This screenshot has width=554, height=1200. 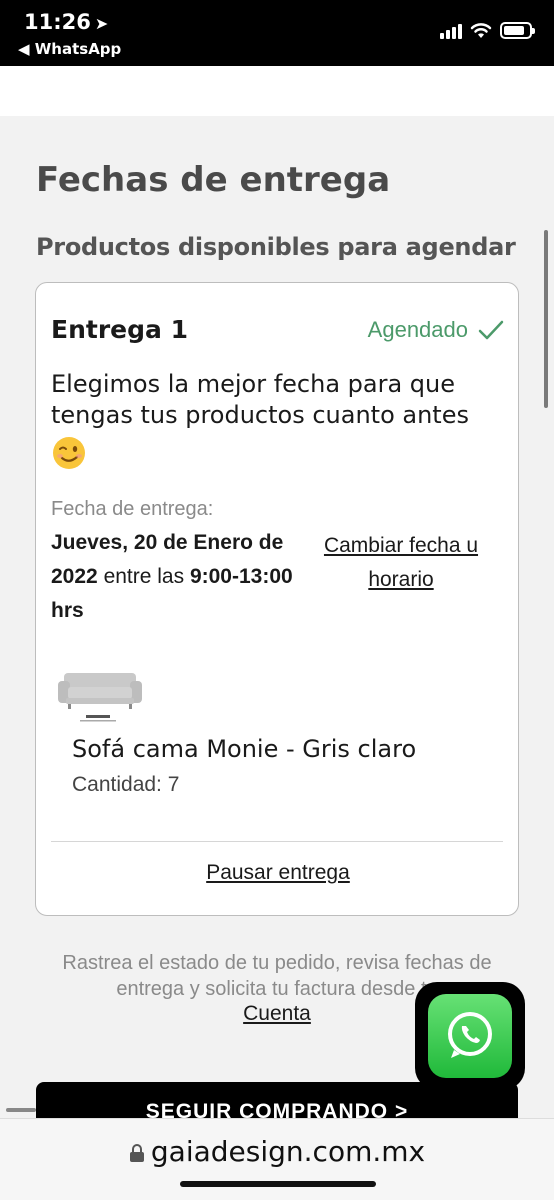 I want to click on url-display: gaiadesign.com.mx, so click(x=277, y=1151).